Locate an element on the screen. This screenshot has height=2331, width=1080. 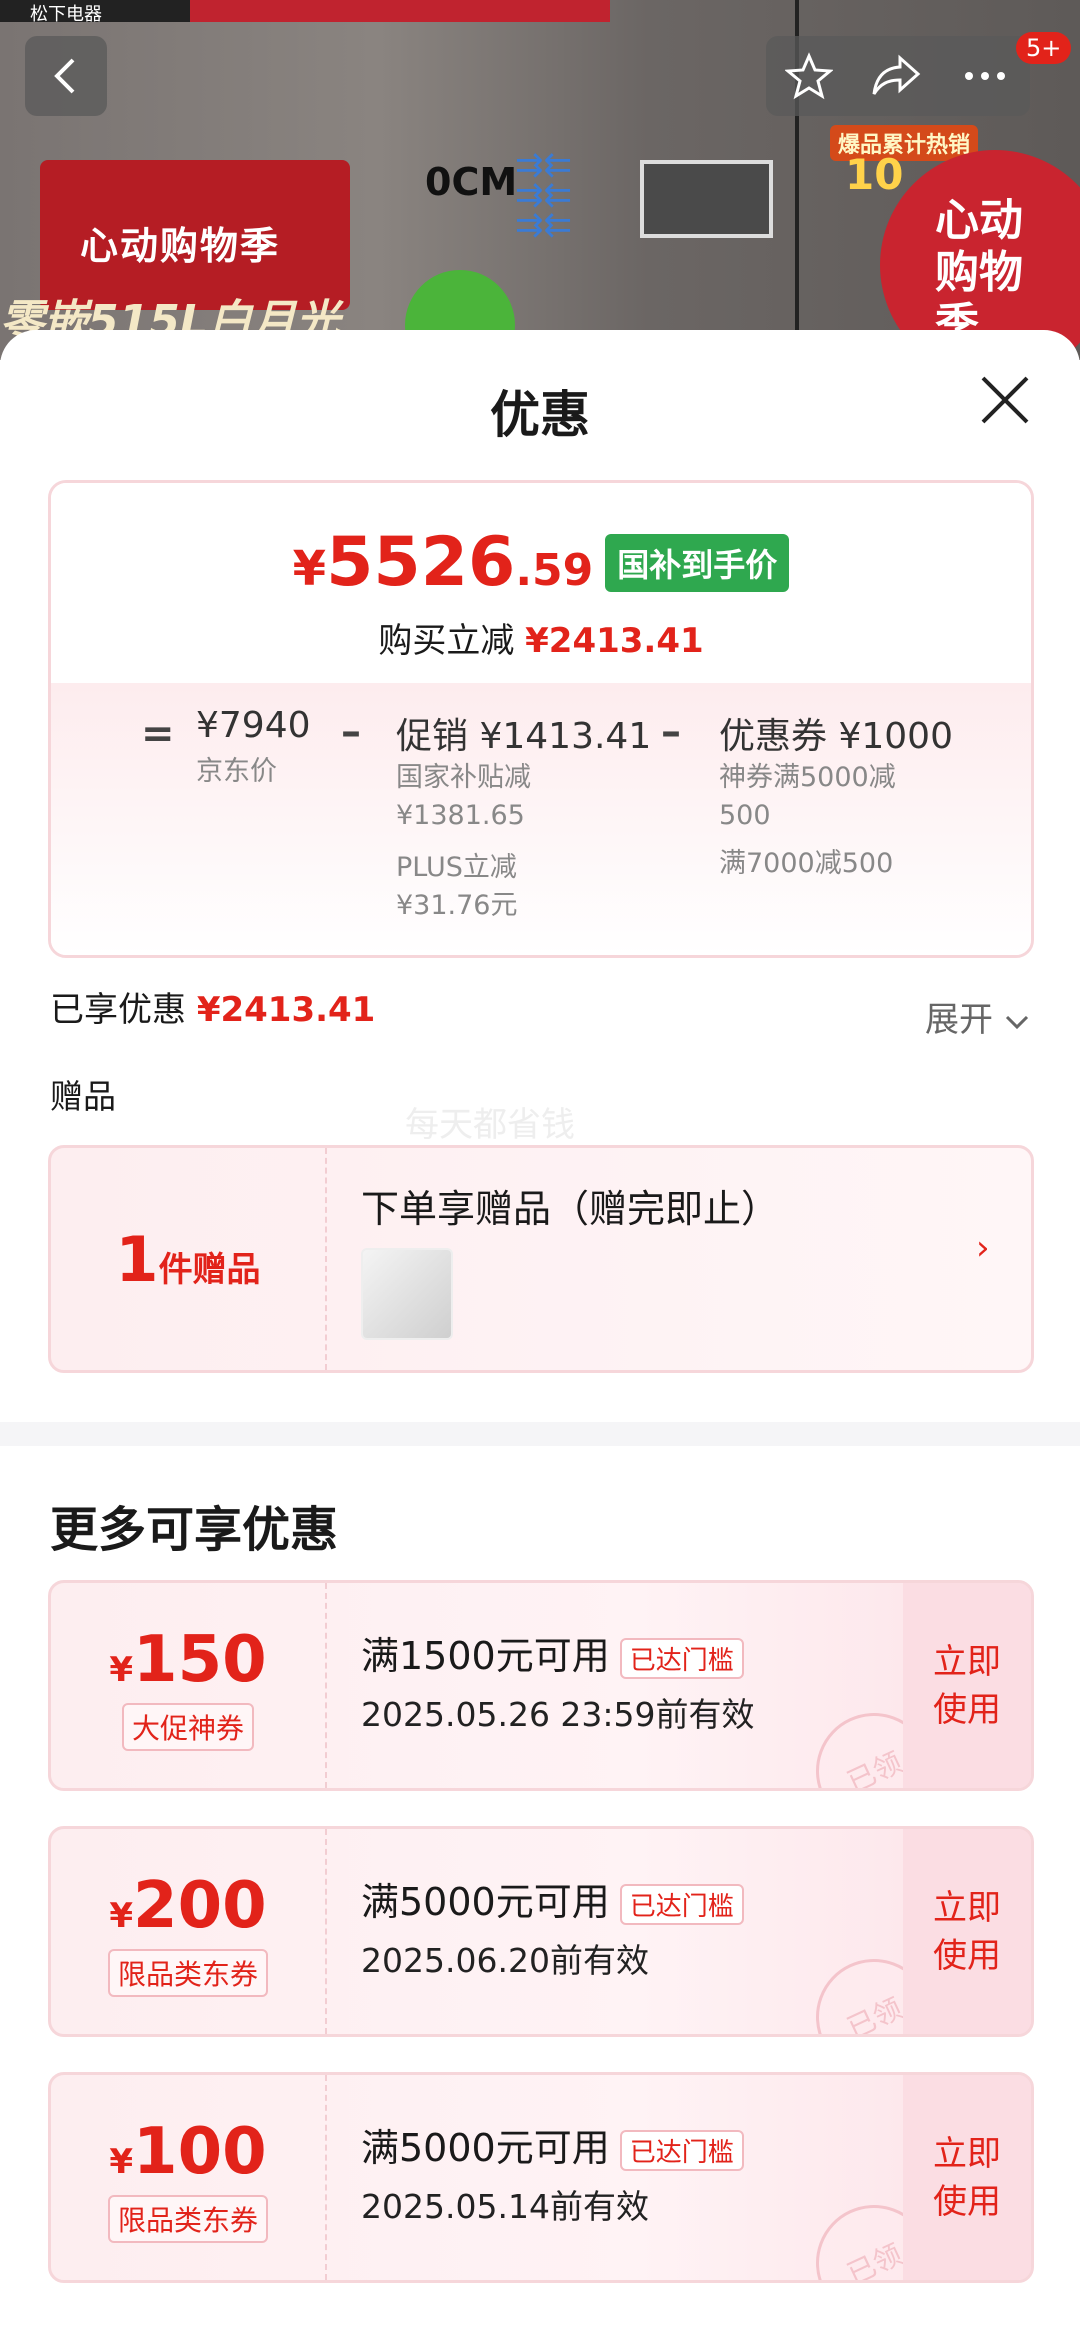
close-icon is located at coordinates (1005, 400).